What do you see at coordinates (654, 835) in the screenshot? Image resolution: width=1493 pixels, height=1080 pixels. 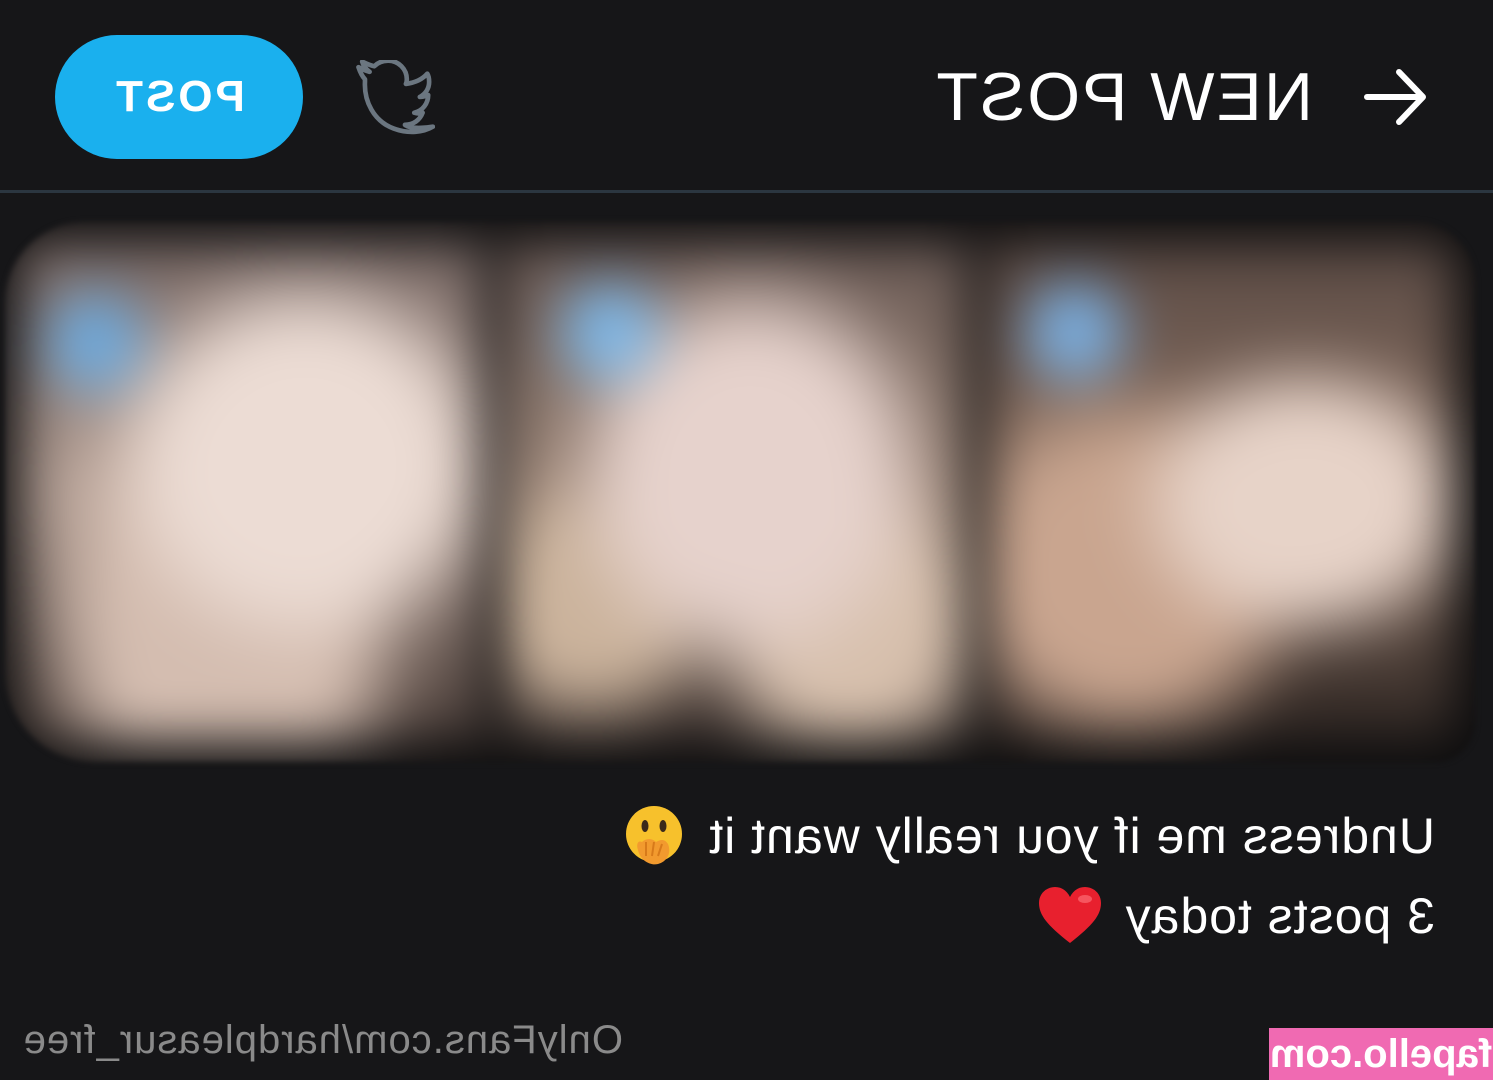 I see `hand-over-mouth-emoji-icon` at bounding box center [654, 835].